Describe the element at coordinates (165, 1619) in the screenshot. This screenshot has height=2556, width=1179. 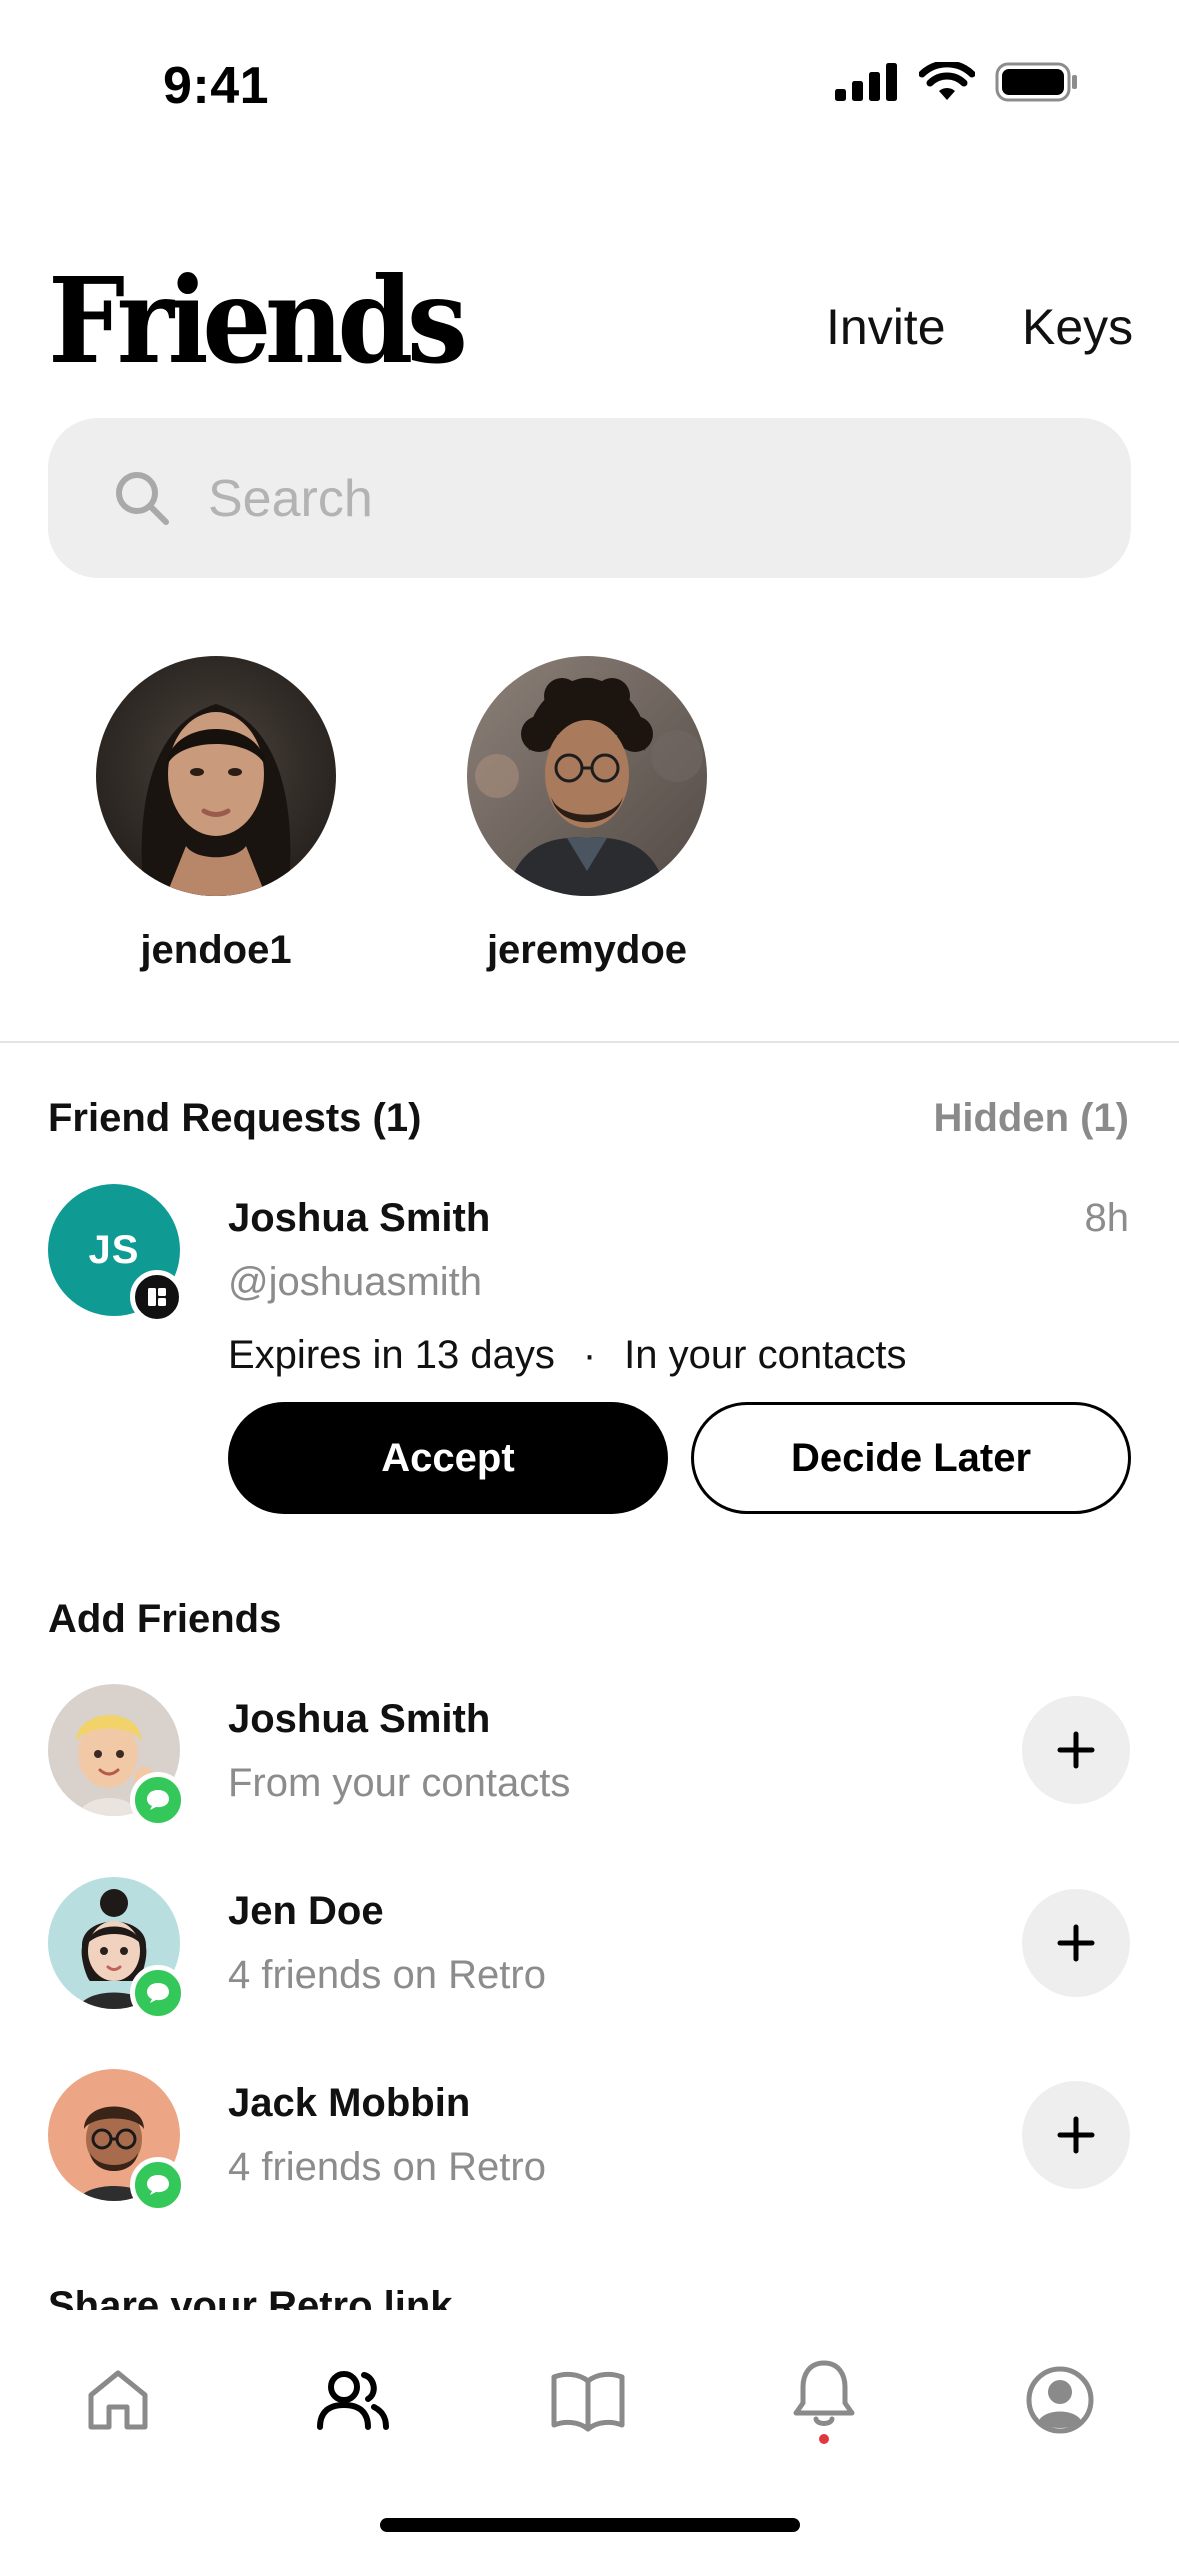
I see `add-friends-title: Add Friends` at that location.